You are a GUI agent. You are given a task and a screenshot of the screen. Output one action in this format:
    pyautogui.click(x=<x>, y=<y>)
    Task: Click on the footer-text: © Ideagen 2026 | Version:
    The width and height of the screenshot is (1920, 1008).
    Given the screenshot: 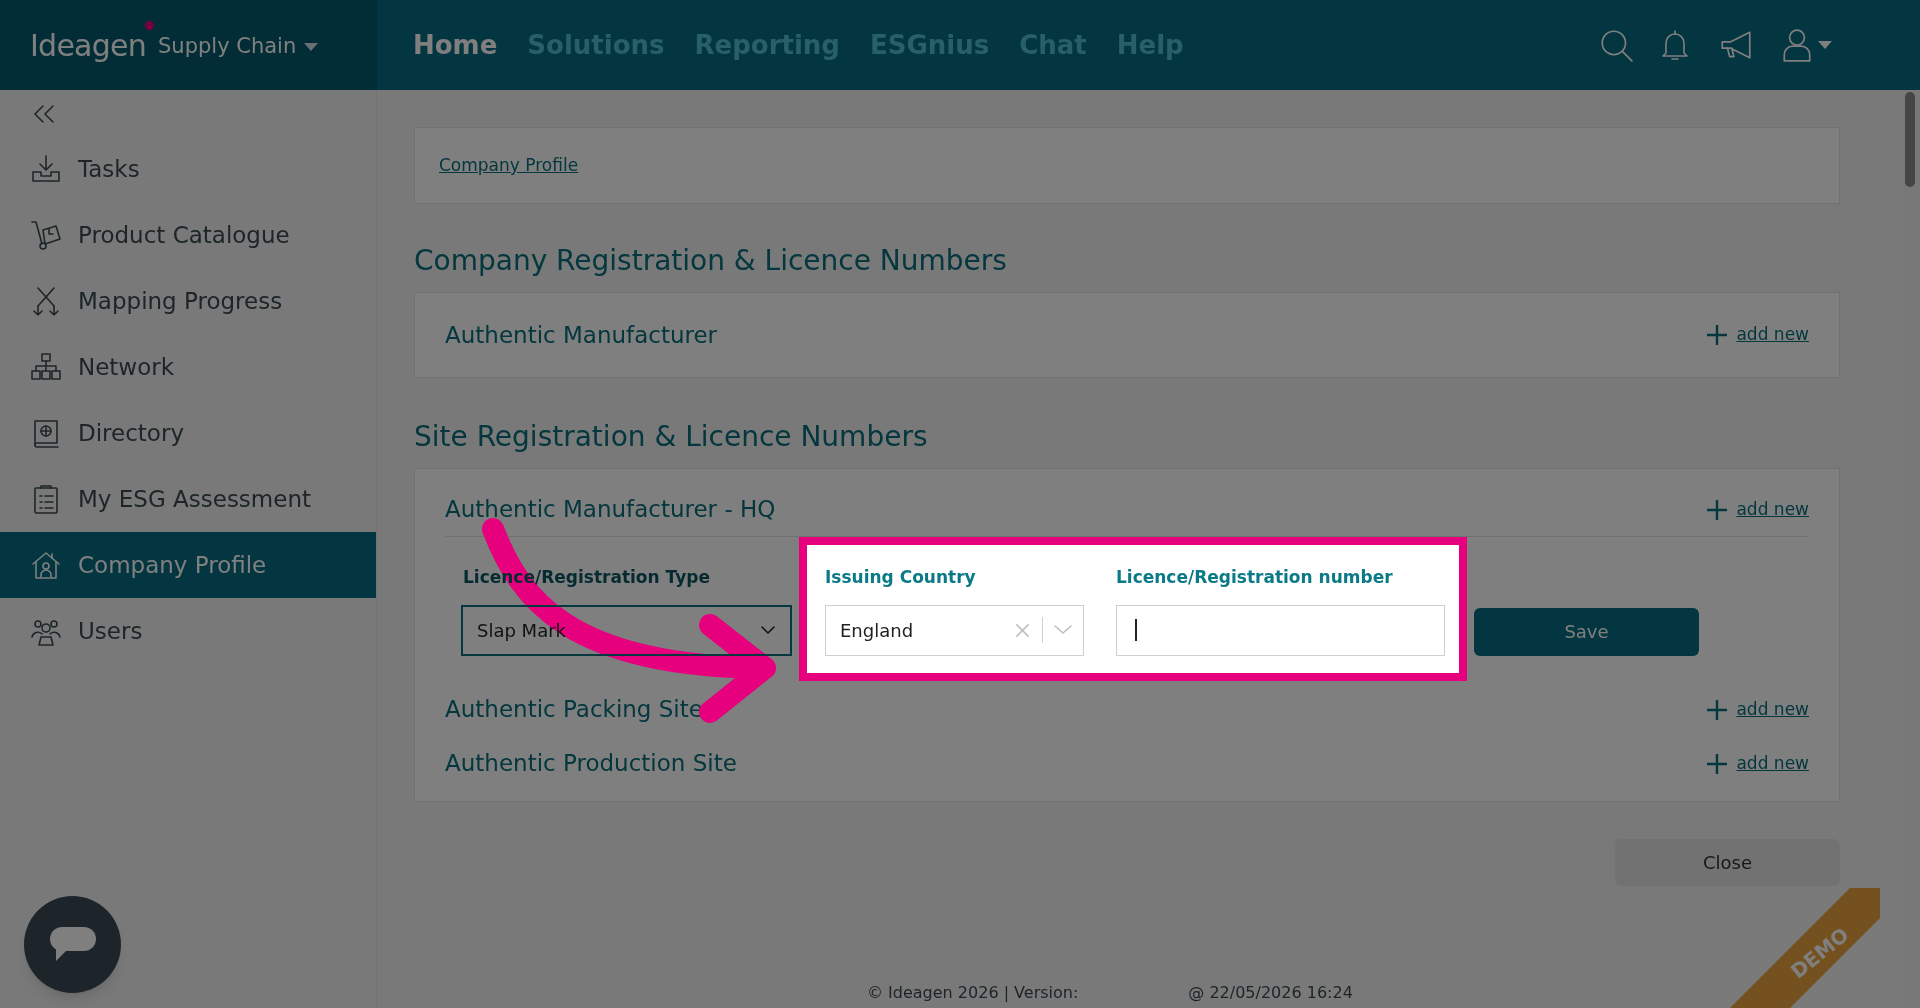 What is the action you would take?
    pyautogui.click(x=973, y=993)
    